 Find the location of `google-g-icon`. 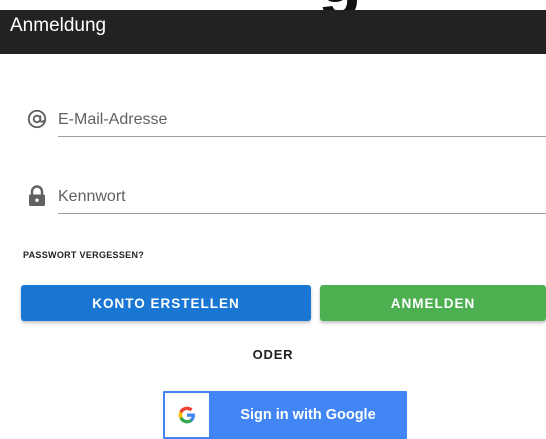

google-g-icon is located at coordinates (186, 415).